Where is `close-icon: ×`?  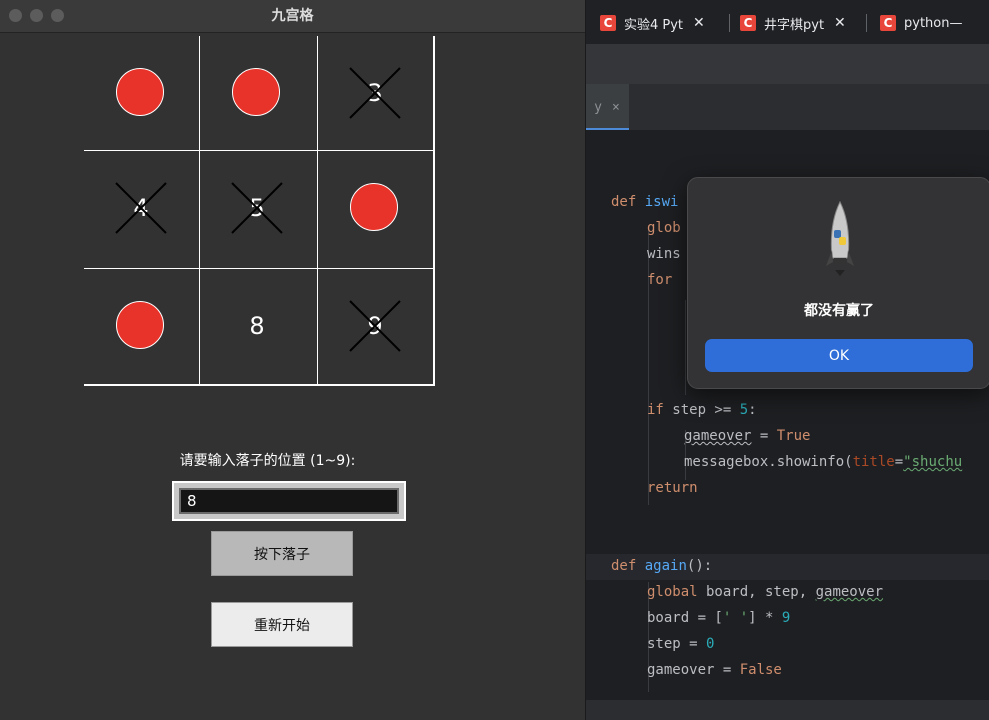 close-icon: × is located at coordinates (616, 107).